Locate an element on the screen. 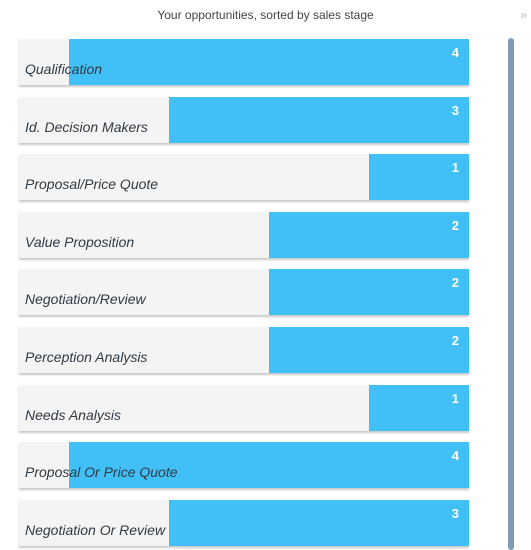 Image resolution: width=531 pixels, height=550 pixels. bar-row: 3 Negotiation Or Review is located at coordinates (244, 523).